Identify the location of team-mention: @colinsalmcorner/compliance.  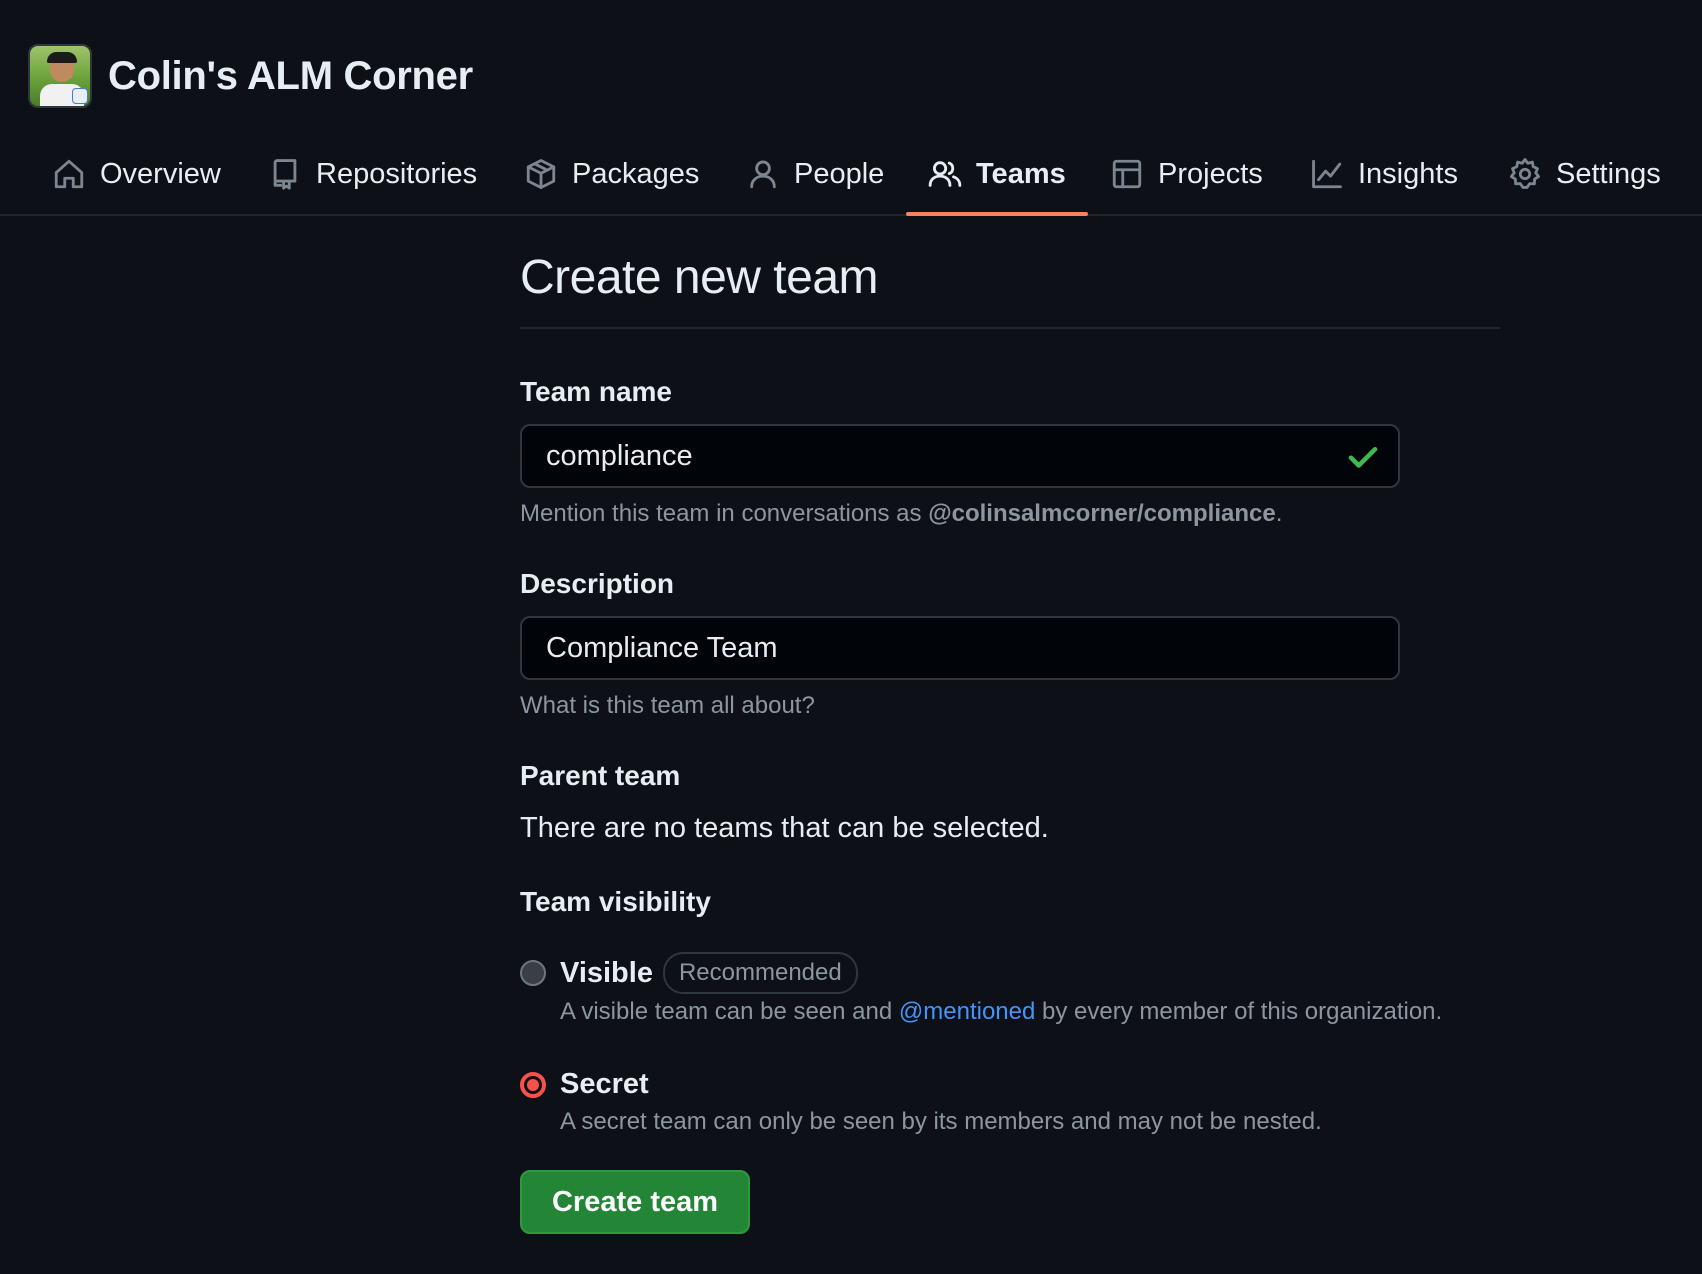
(1102, 513).